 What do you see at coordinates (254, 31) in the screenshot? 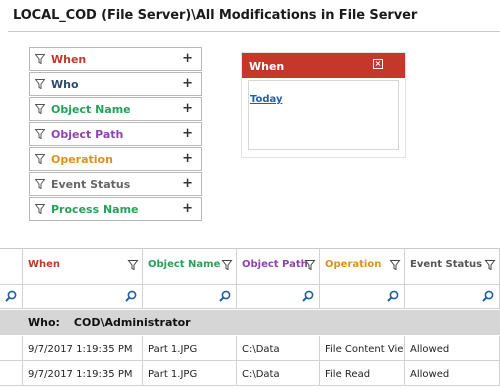
I see `title-divider` at bounding box center [254, 31].